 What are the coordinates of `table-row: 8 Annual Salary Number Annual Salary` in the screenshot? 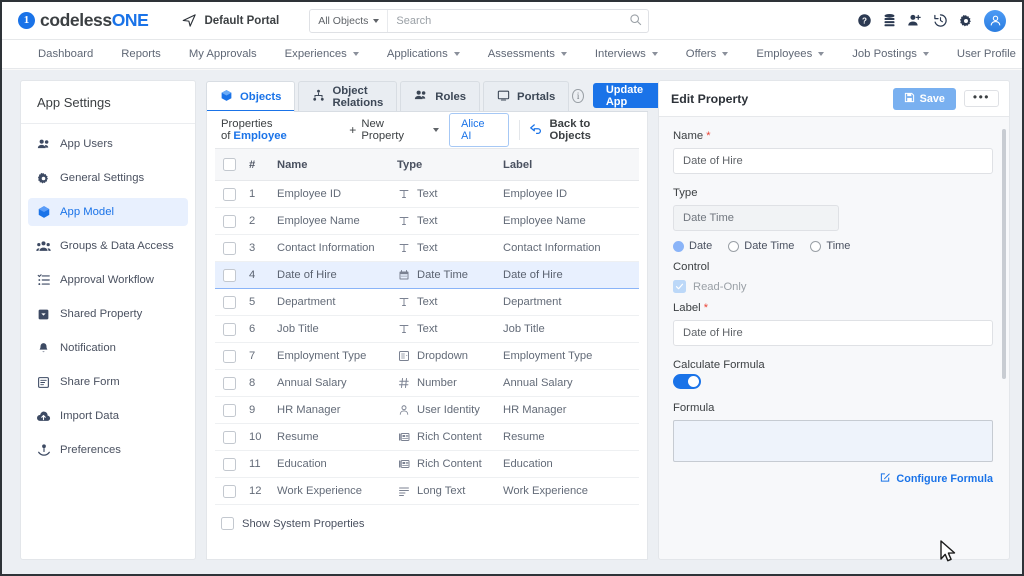 It's located at (427, 383).